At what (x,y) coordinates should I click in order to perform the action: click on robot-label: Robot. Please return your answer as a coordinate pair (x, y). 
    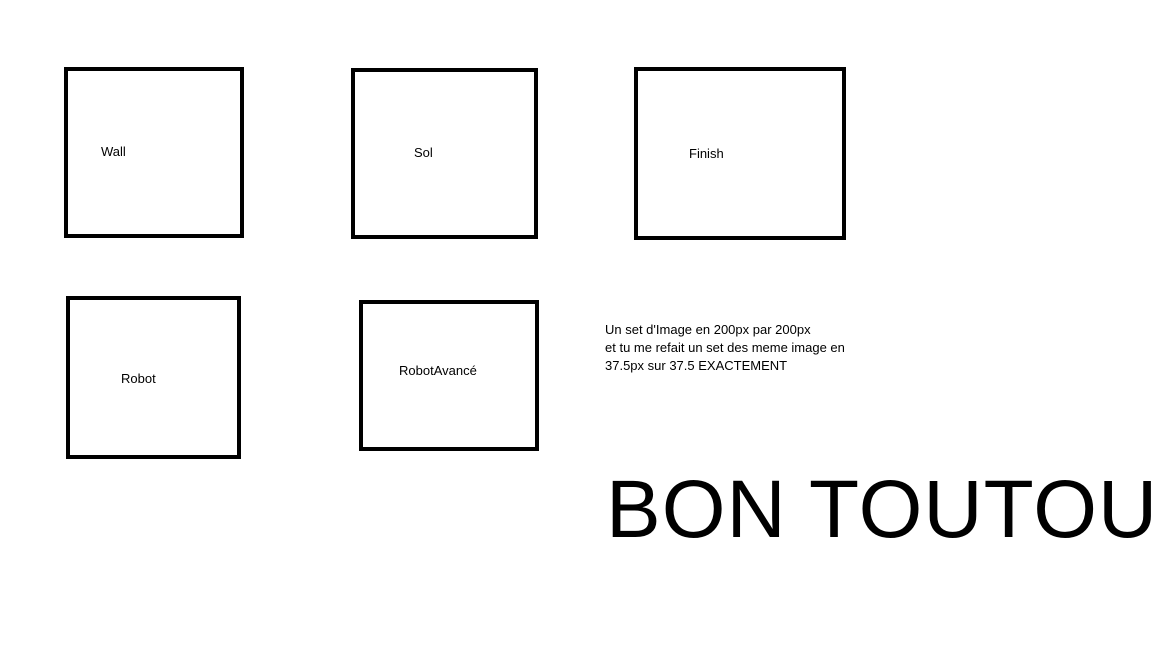
    Looking at the image, I should click on (138, 378).